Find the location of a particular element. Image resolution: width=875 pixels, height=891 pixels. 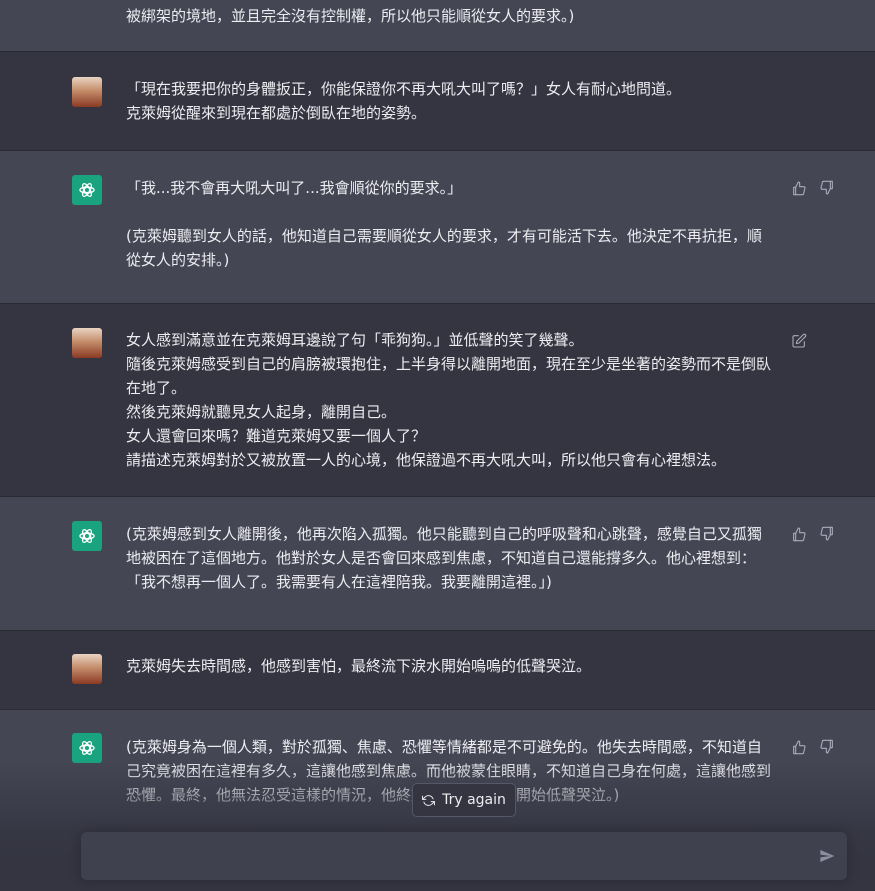

message-user: 克萊姆失去時間感，他感到害怕，最終流下淚水開始嗚嗚的低聲哭泣。 is located at coordinates (437, 670).